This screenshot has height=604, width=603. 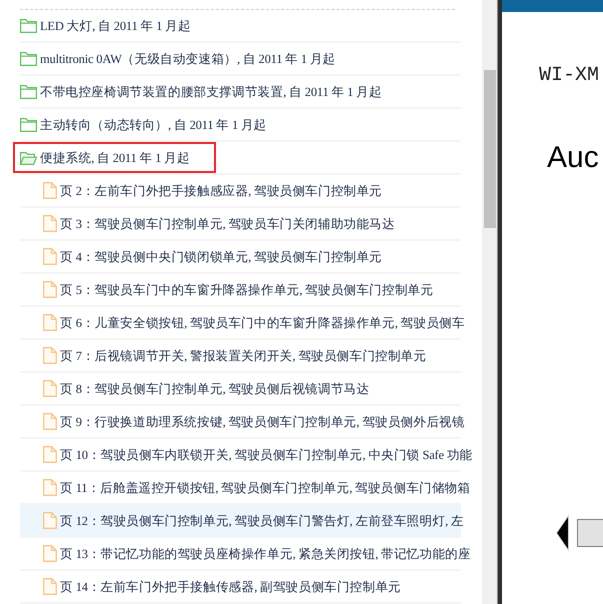 What do you see at coordinates (490, 149) in the screenshot?
I see `scrollbar-thumb` at bounding box center [490, 149].